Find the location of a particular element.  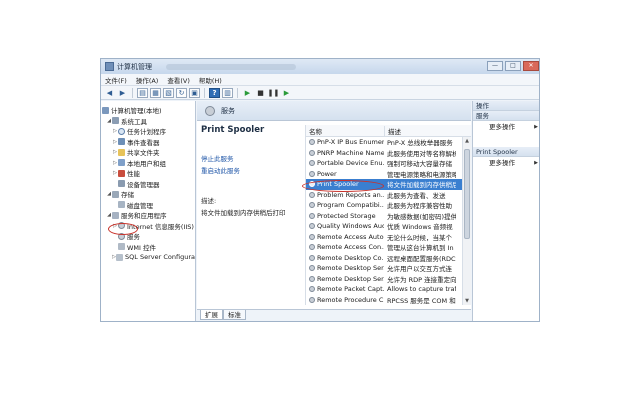

menu-view: 查看(V) is located at coordinates (178, 80).